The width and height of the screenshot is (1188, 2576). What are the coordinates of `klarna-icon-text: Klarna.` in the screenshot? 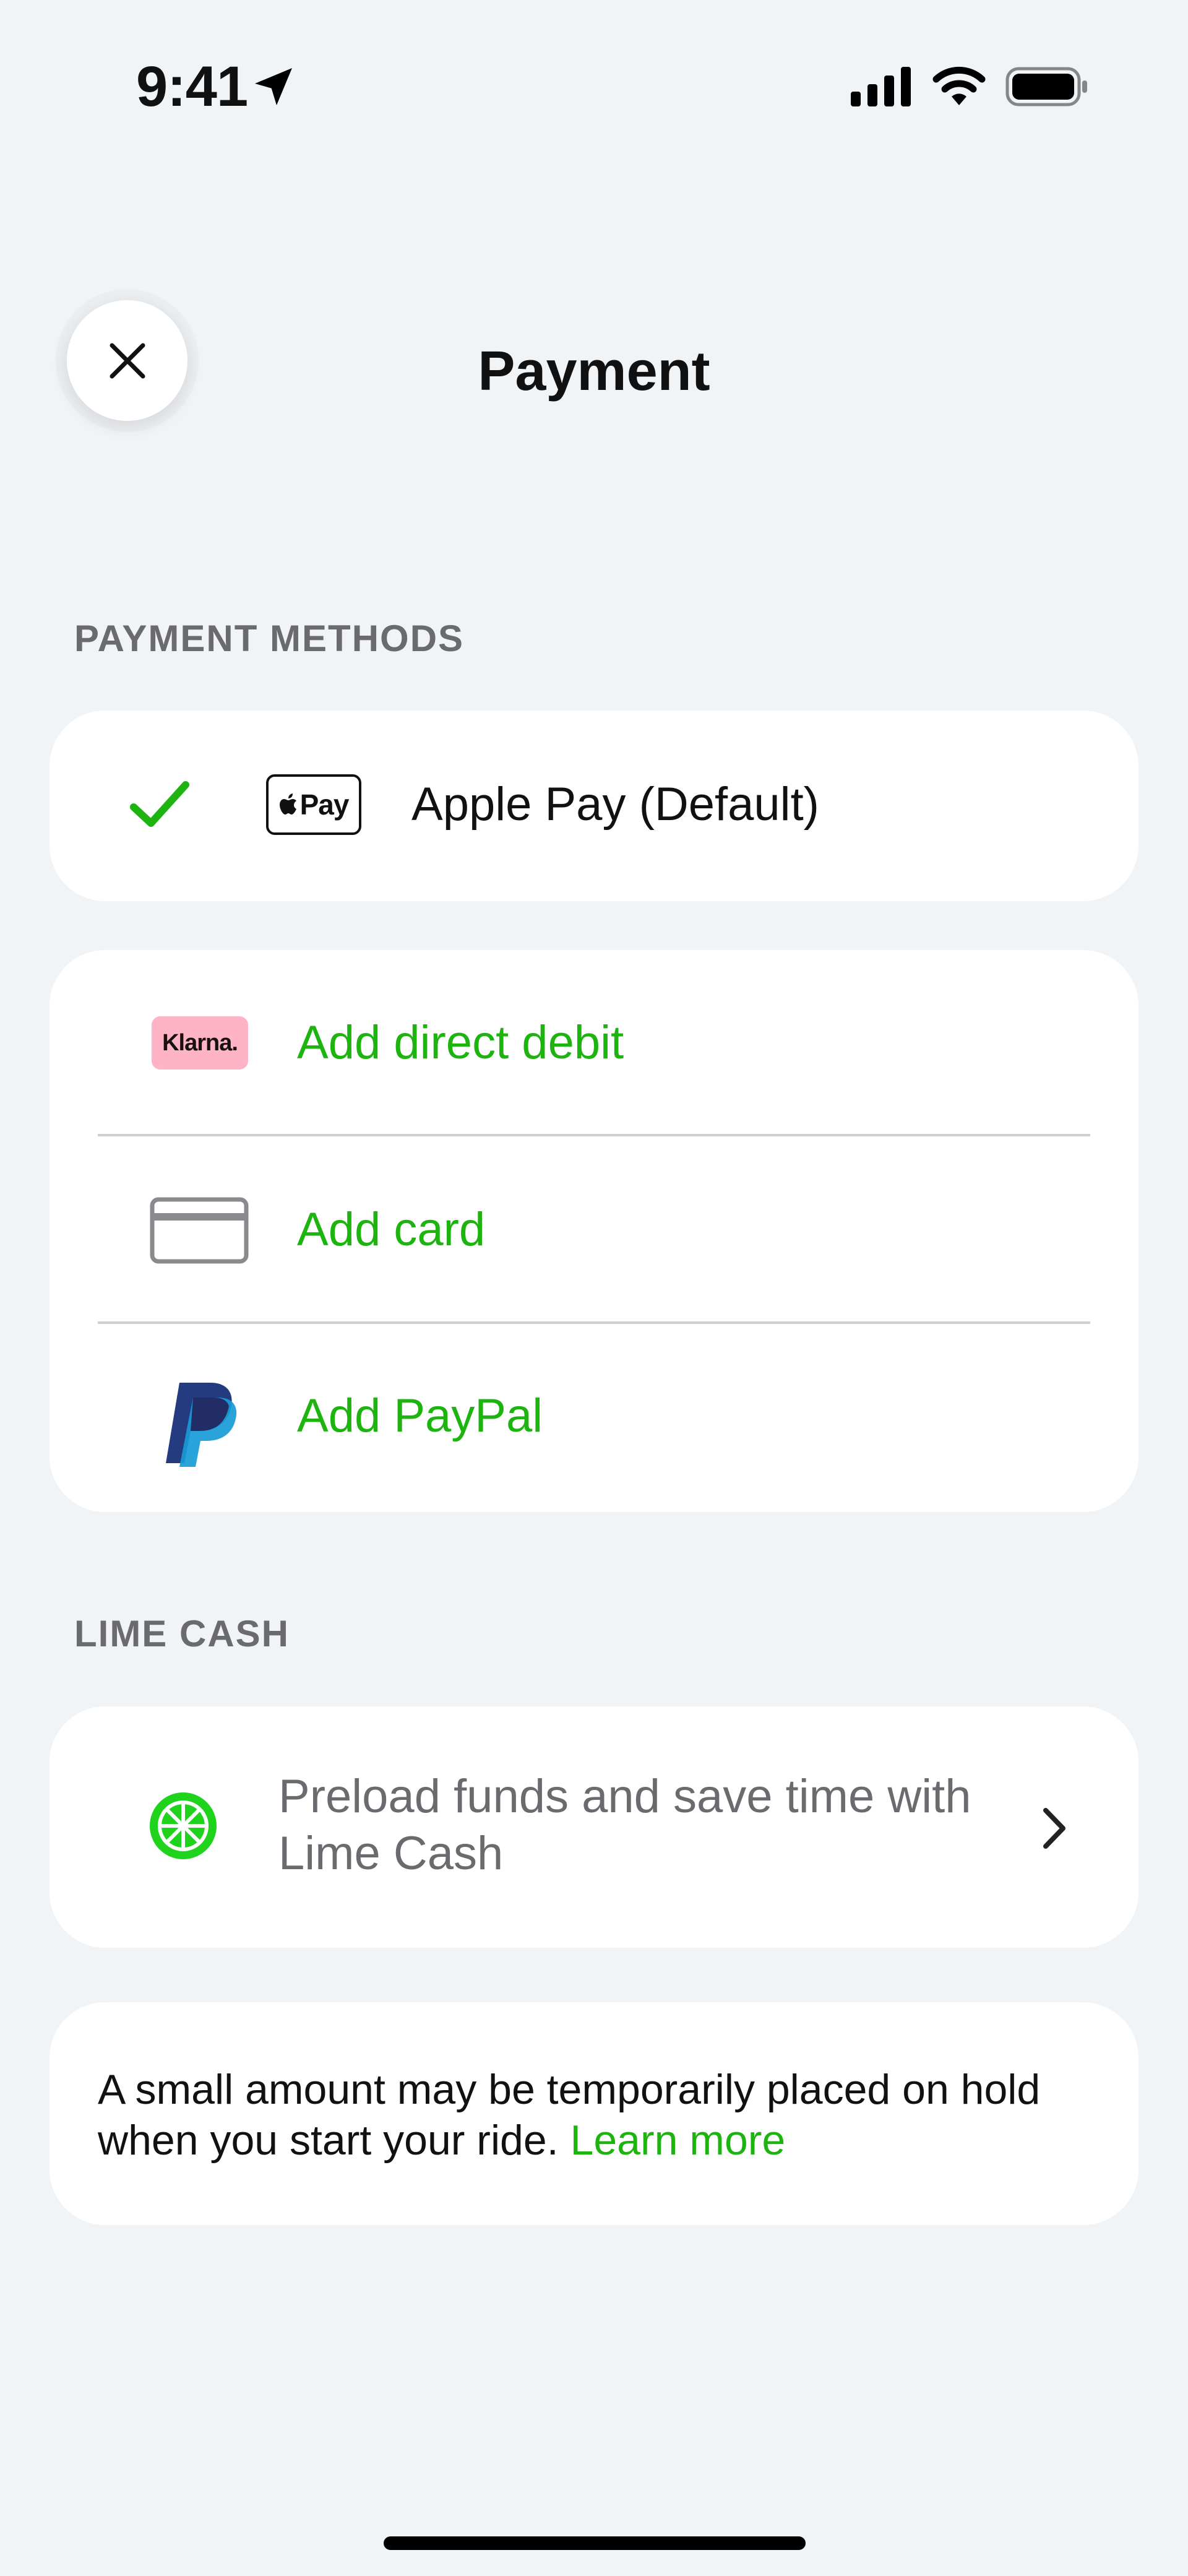 It's located at (200, 1042).